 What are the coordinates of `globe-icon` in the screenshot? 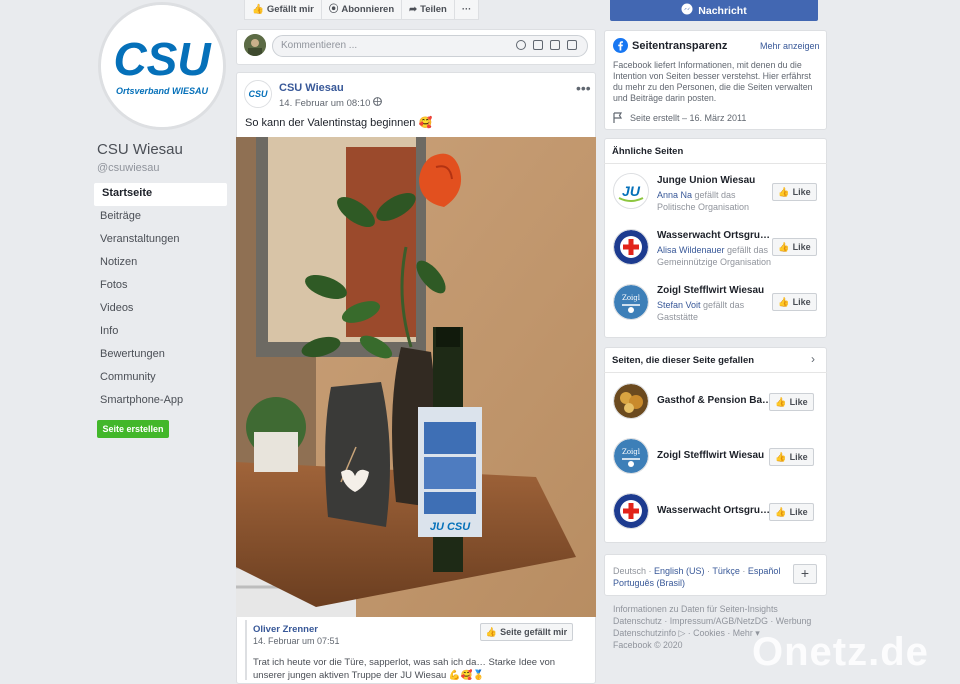 It's located at (378, 103).